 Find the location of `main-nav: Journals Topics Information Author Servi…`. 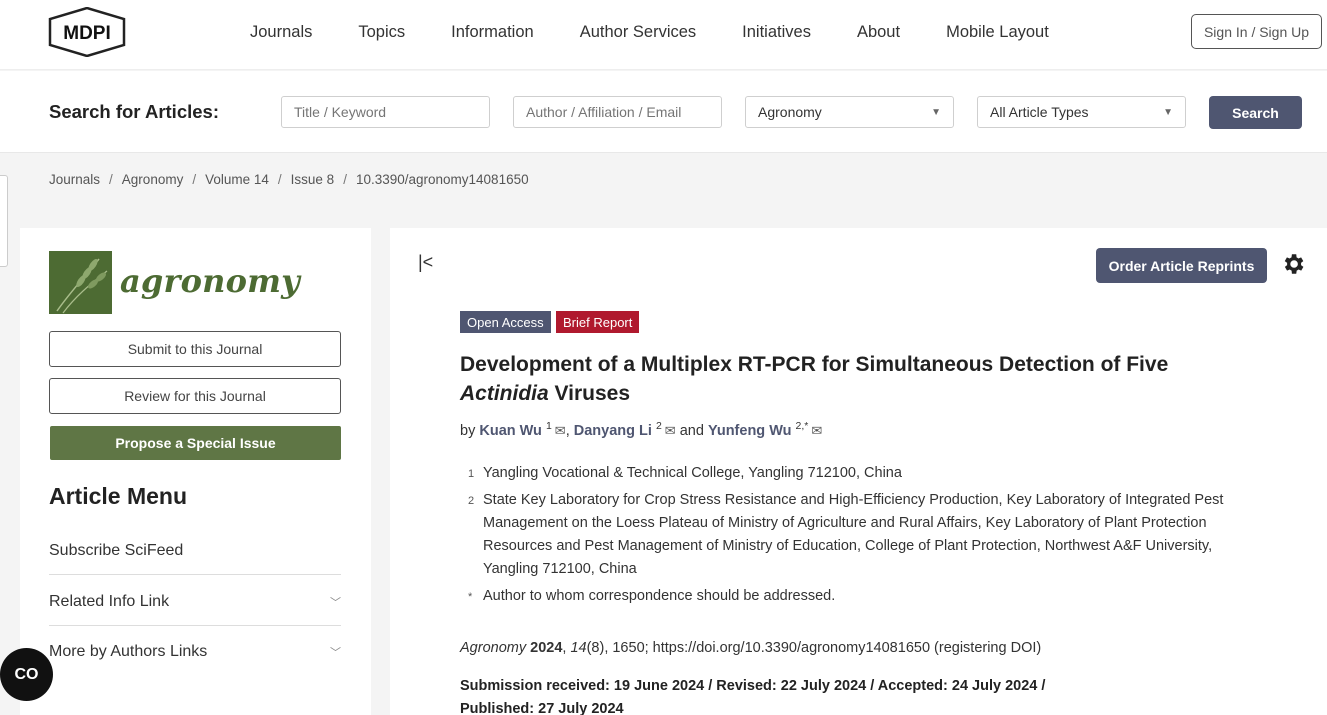

main-nav: Journals Topics Information Author Servi… is located at coordinates (672, 32).